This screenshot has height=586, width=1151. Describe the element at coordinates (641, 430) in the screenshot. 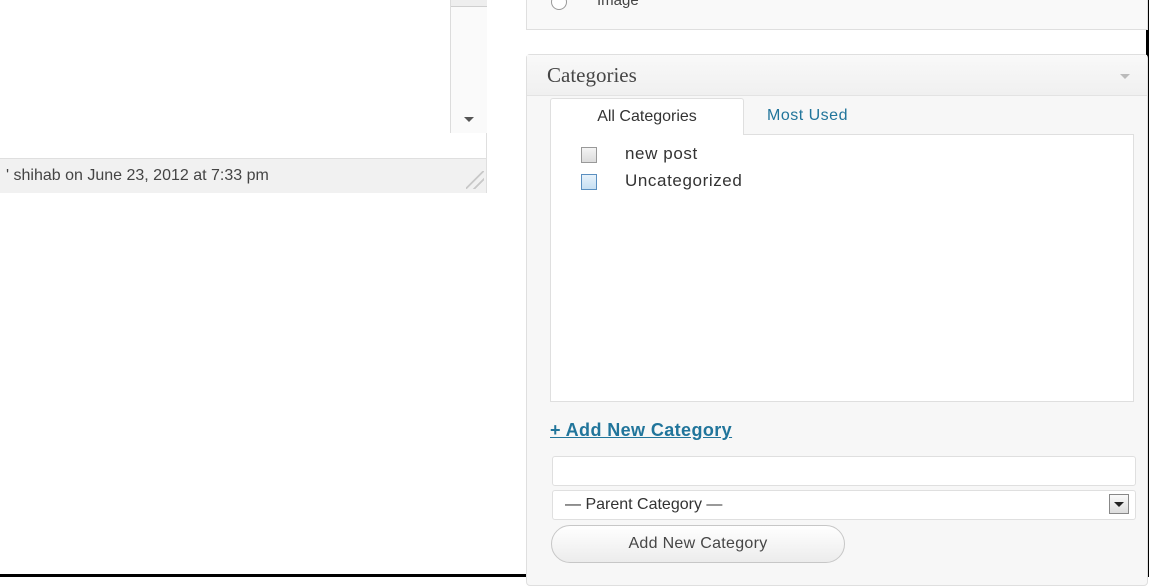

I see `add-new-category-link: + Add New Category` at that location.